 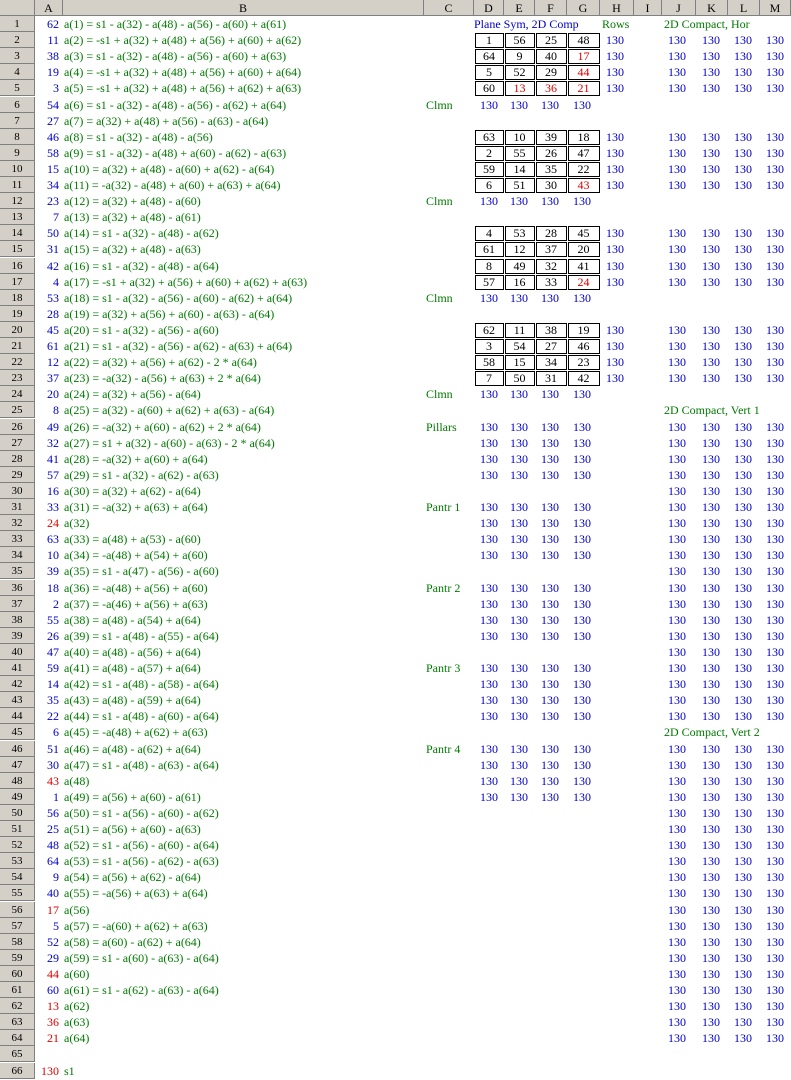 I want to click on cell-a25: 8, so click(x=47, y=410).